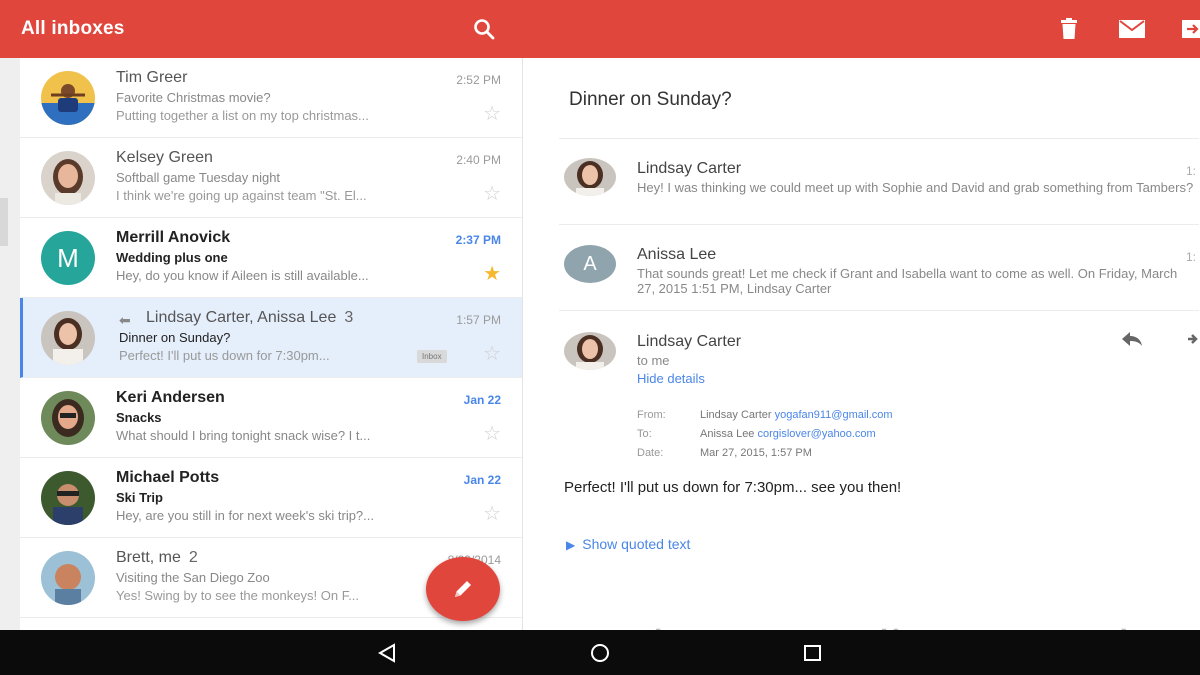 The width and height of the screenshot is (1200, 675). What do you see at coordinates (600, 29) in the screenshot?
I see `app-bar: All inboxes` at bounding box center [600, 29].